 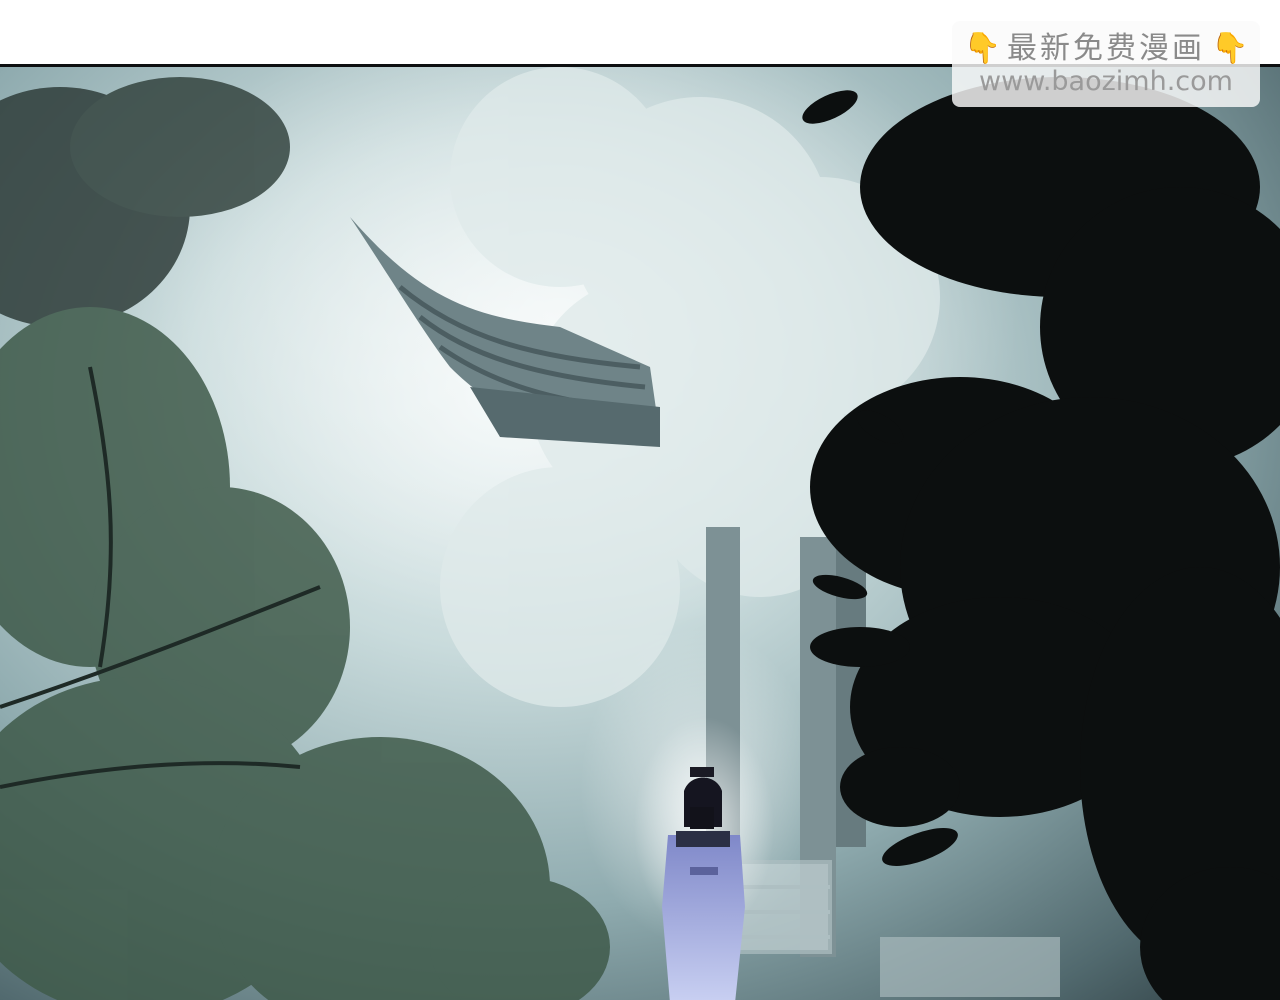 I want to click on watermark-title: 最新免费漫画, so click(x=1106, y=48).